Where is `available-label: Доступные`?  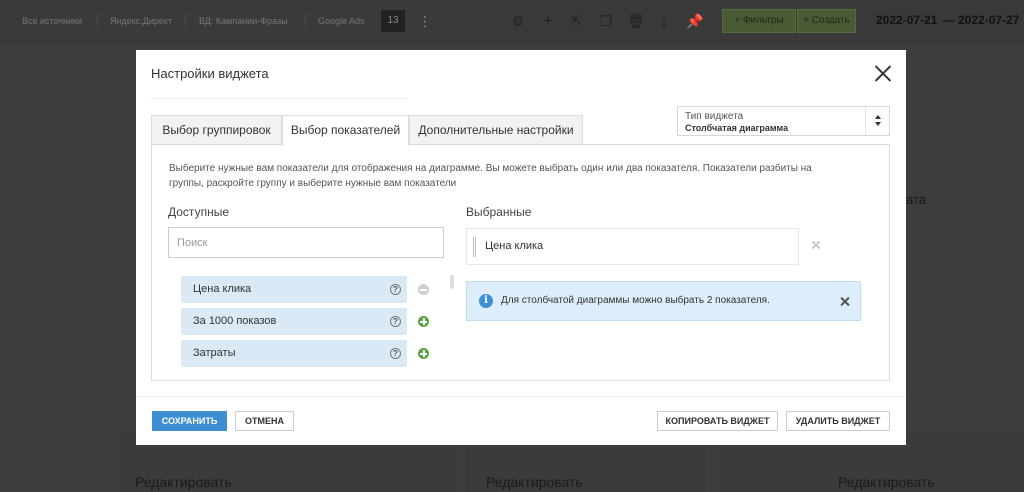
available-label: Доступные is located at coordinates (198, 212).